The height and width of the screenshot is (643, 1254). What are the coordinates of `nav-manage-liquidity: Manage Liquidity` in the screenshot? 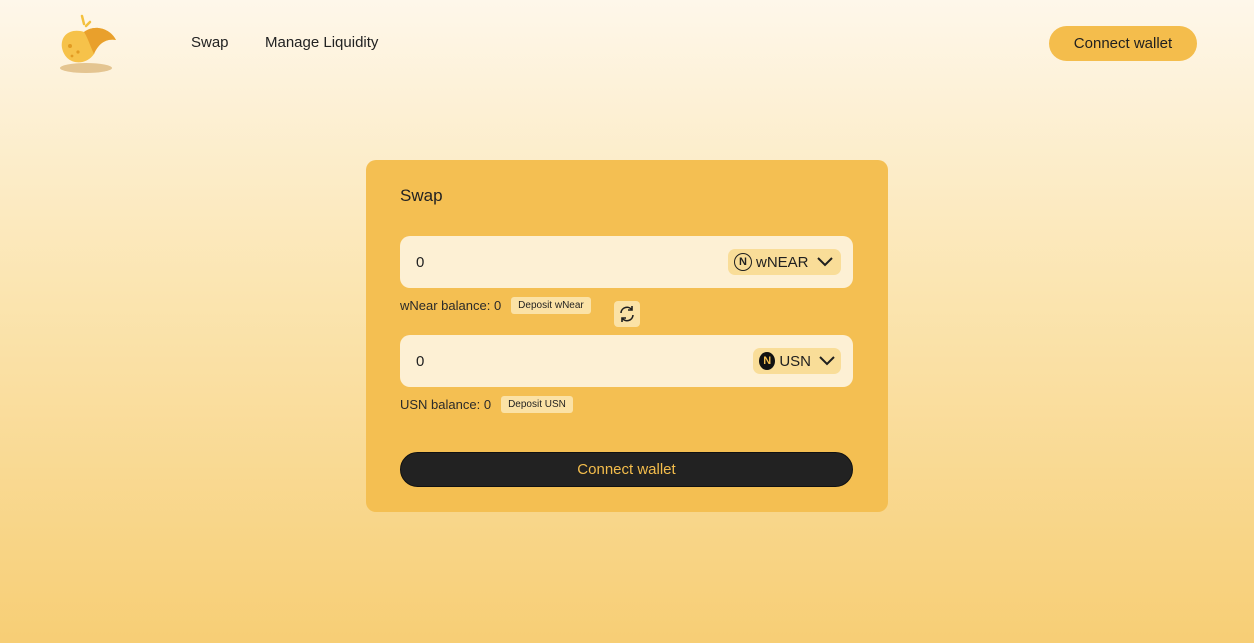 It's located at (321, 42).